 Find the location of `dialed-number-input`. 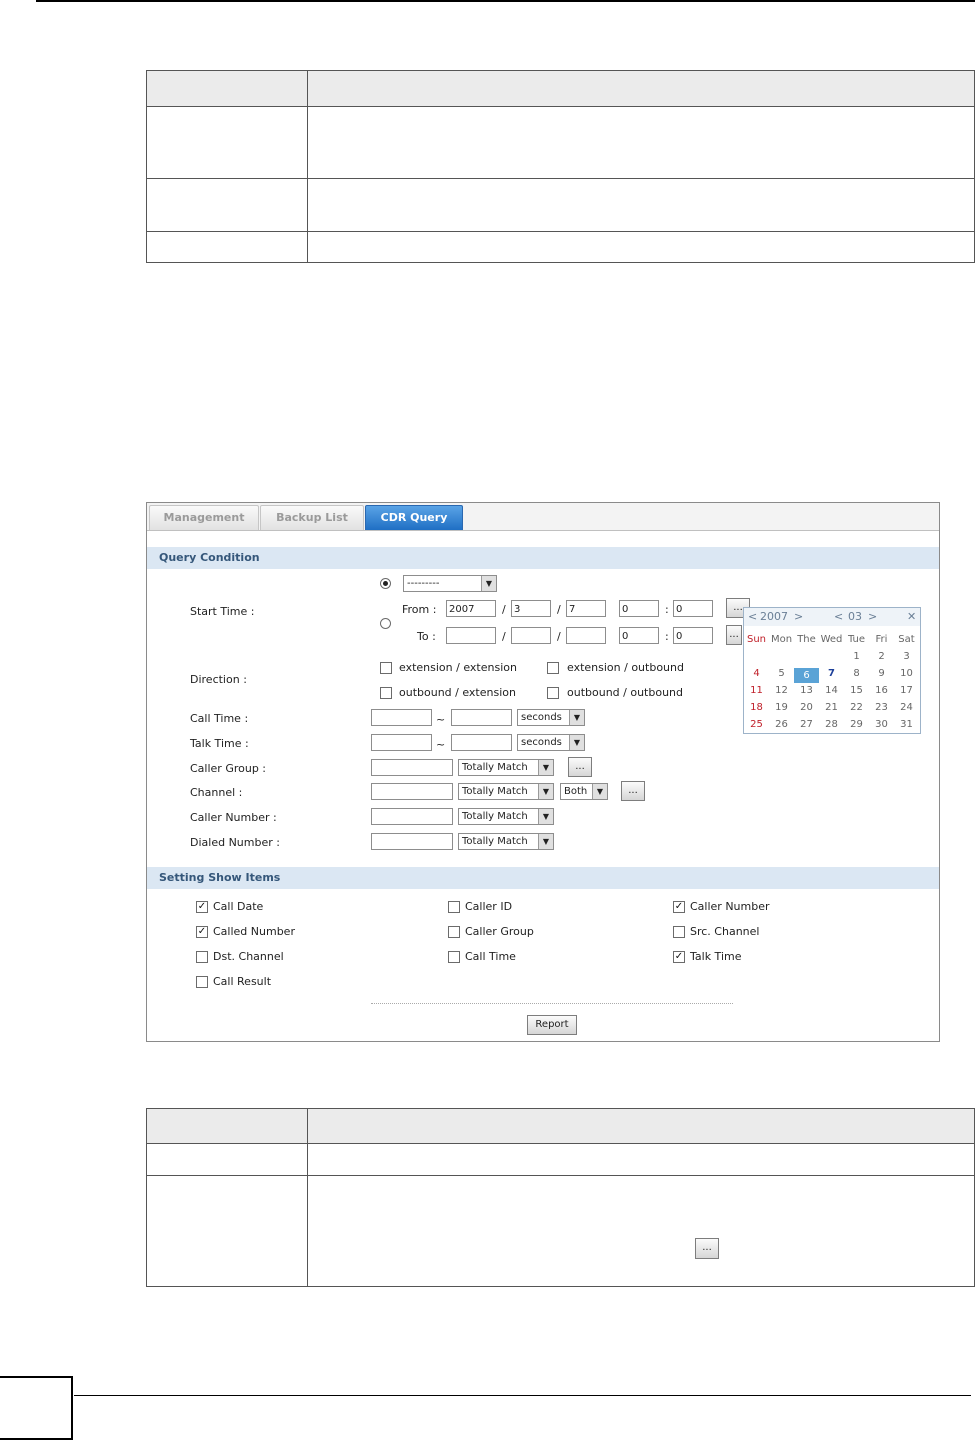

dialed-number-input is located at coordinates (412, 841).